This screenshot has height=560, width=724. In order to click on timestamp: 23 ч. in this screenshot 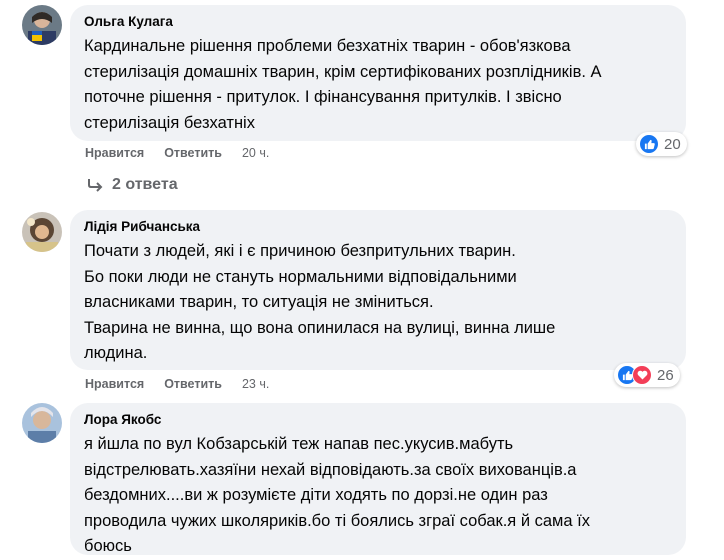, I will do `click(255, 384)`.